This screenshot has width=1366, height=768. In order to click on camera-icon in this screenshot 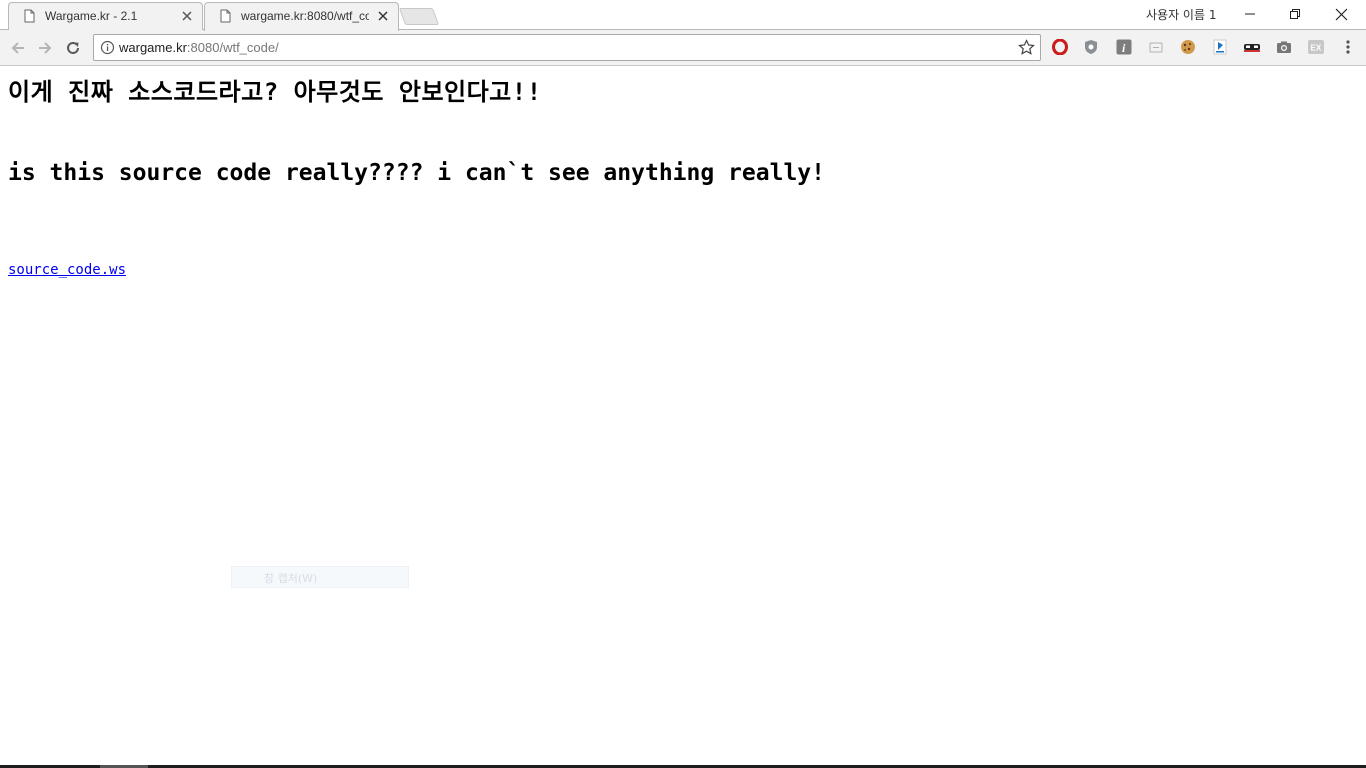, I will do `click(1284, 47)`.